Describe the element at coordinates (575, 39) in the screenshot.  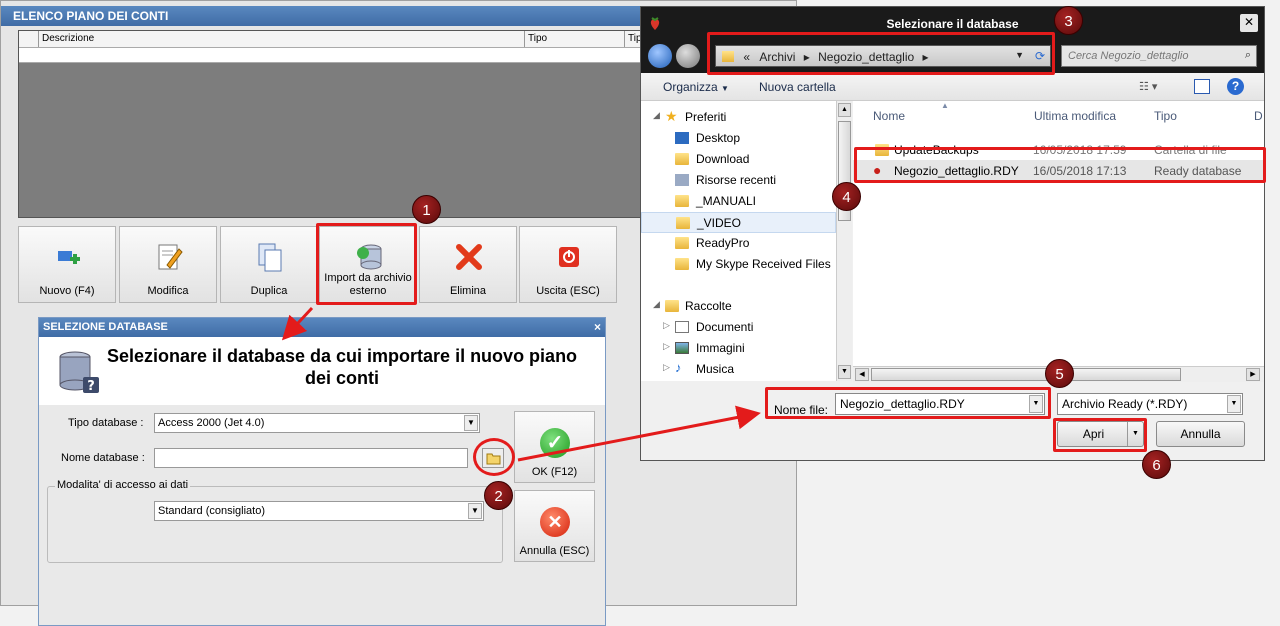
I see `grid-col-tipo: Tipo` at that location.